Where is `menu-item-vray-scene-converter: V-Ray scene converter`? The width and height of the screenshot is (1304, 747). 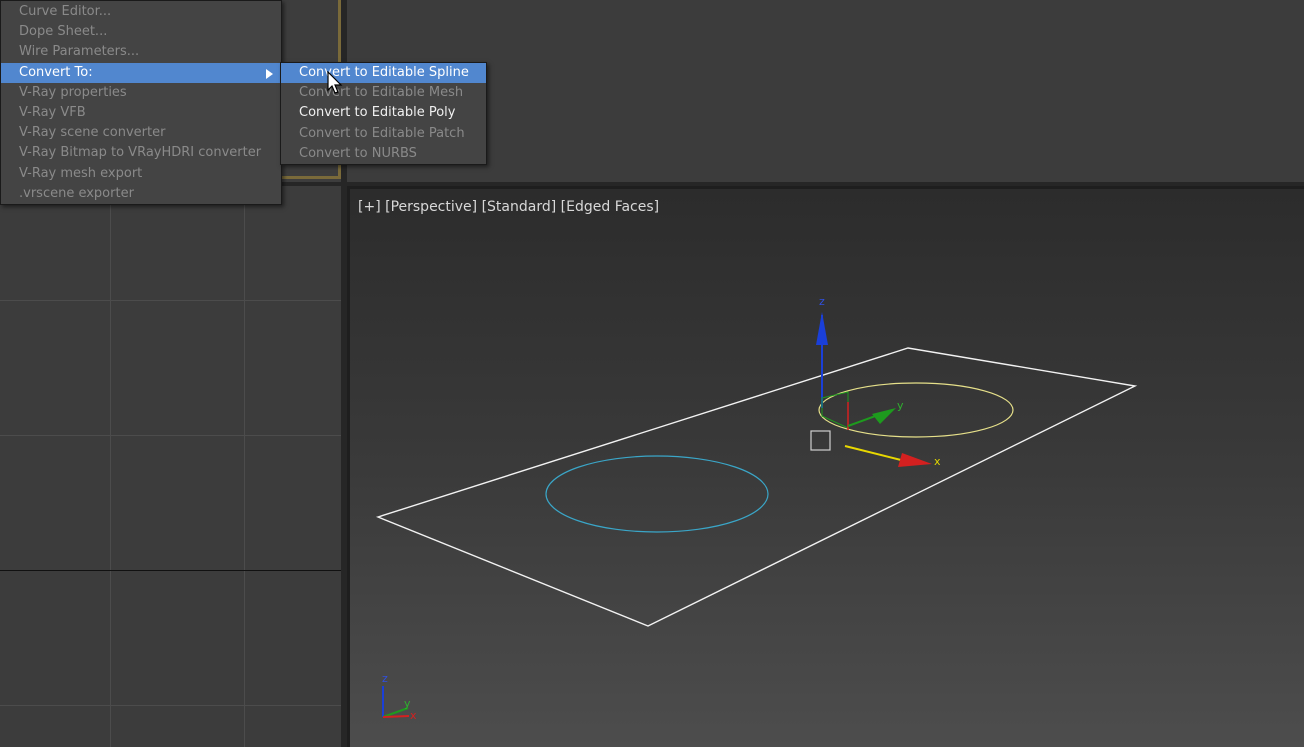 menu-item-vray-scene-converter: V-Ray scene converter is located at coordinates (141, 133).